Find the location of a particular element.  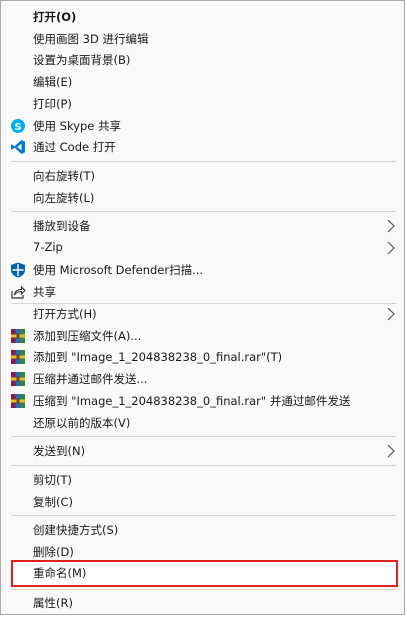

menu-item-open: 打开(O) is located at coordinates (203, 17).